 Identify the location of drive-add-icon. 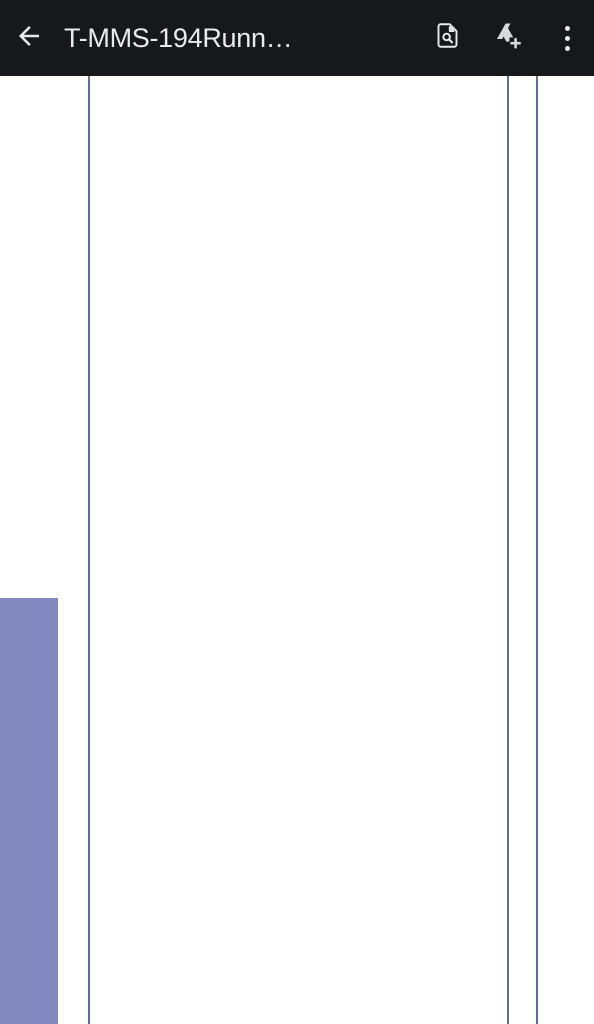
(509, 38).